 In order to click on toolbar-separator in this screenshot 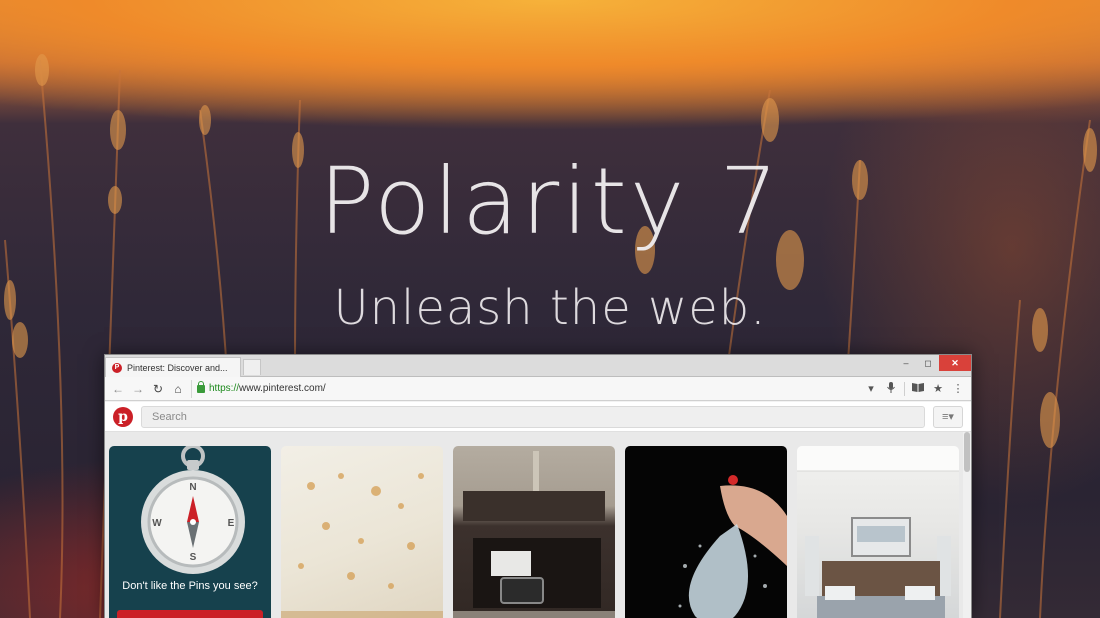, I will do `click(904, 388)`.